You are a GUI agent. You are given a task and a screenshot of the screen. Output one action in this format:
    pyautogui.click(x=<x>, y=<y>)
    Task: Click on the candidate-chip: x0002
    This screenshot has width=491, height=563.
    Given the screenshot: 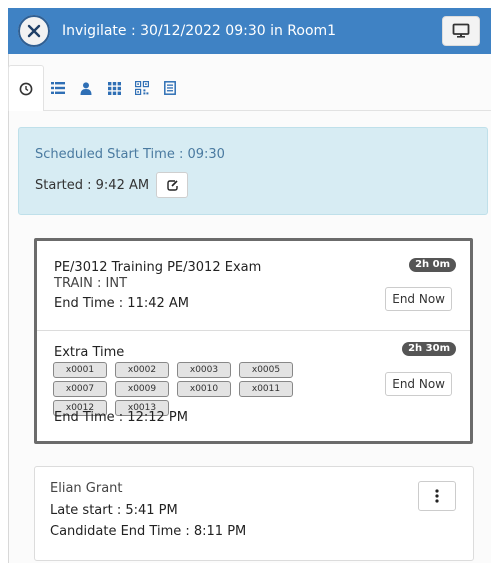 What is the action you would take?
    pyautogui.click(x=142, y=370)
    